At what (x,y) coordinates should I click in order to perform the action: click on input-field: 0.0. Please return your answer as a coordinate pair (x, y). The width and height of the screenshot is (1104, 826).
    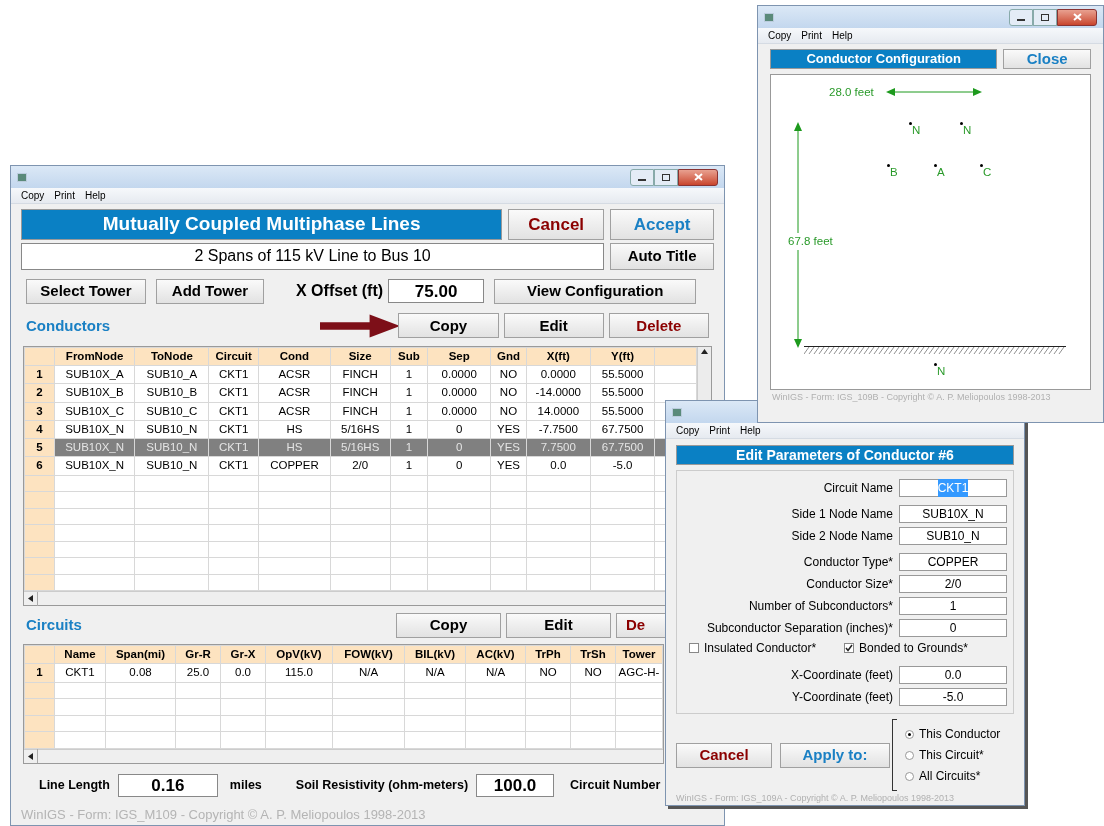
    Looking at the image, I should click on (953, 674).